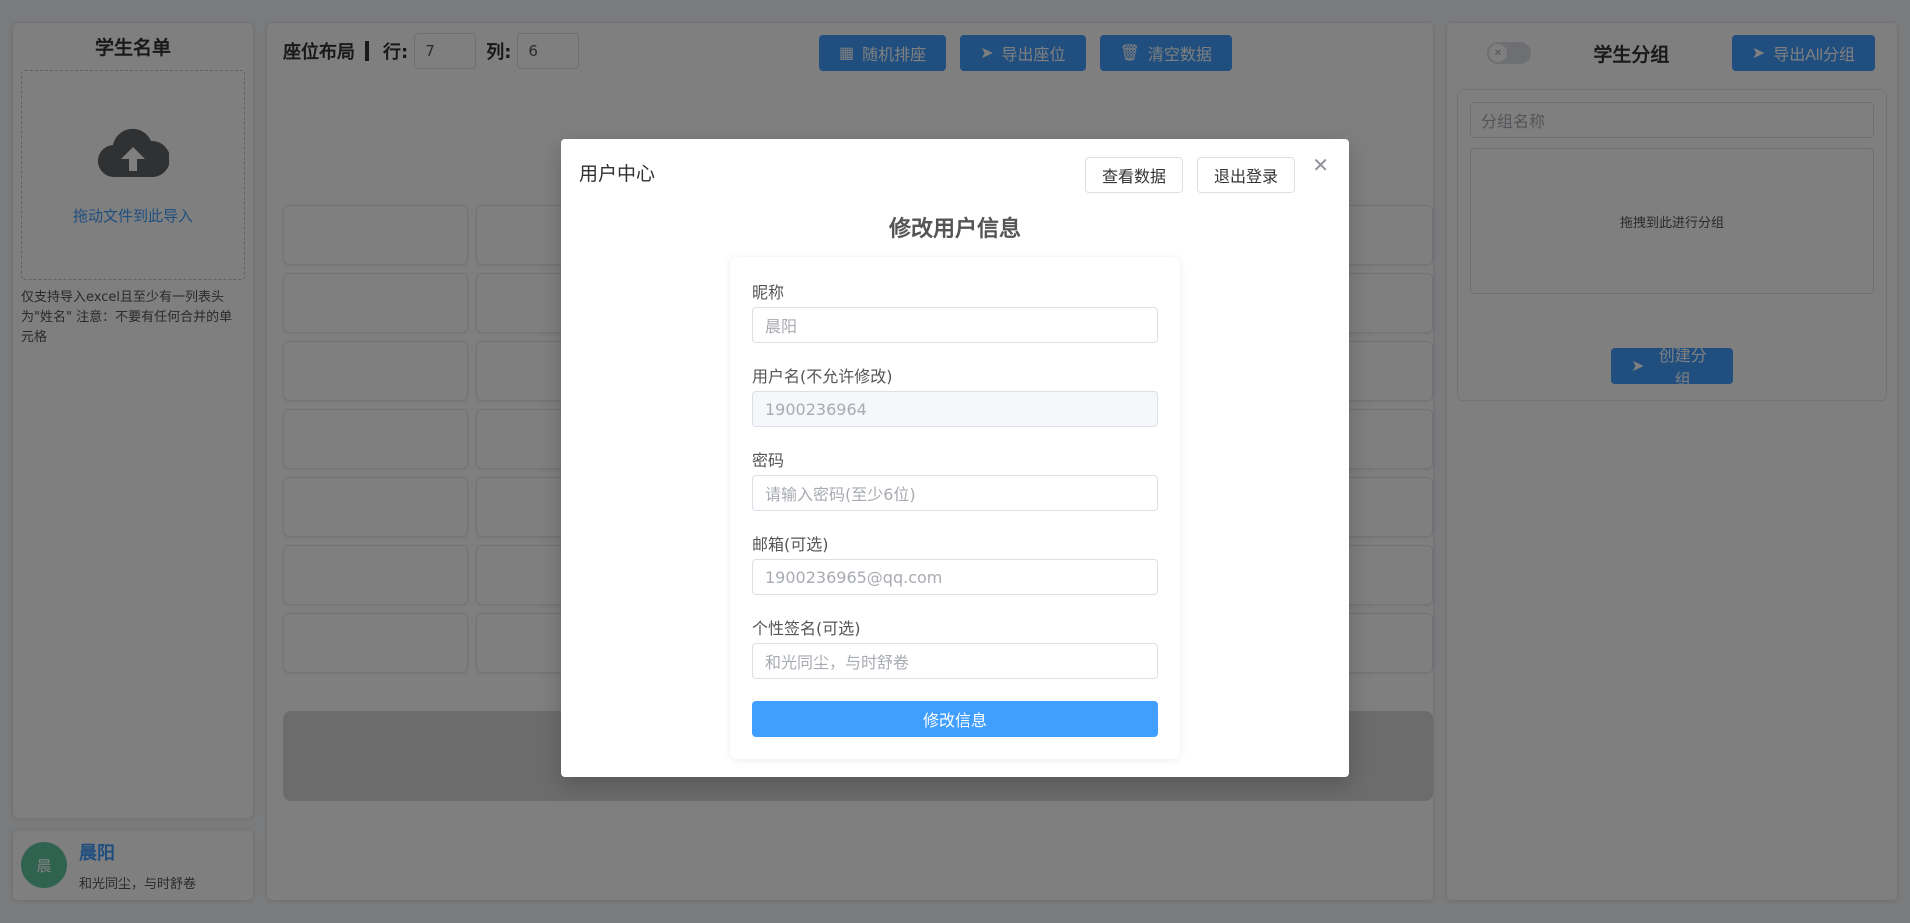  Describe the element at coordinates (955, 661) in the screenshot. I see `signature-input: 和光同尘，与时舒卷` at that location.